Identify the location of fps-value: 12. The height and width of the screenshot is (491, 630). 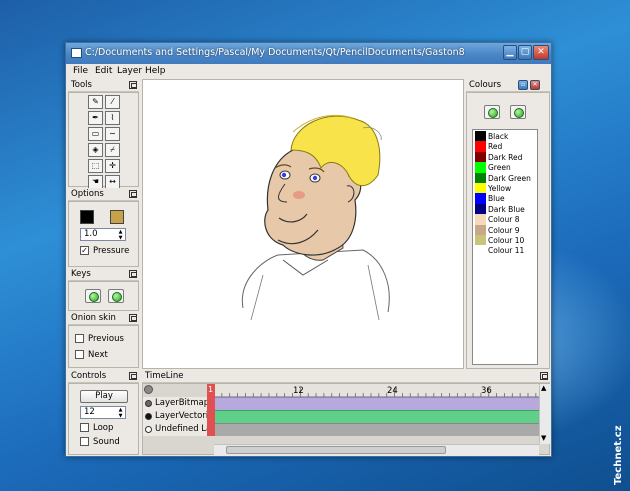
(89, 412).